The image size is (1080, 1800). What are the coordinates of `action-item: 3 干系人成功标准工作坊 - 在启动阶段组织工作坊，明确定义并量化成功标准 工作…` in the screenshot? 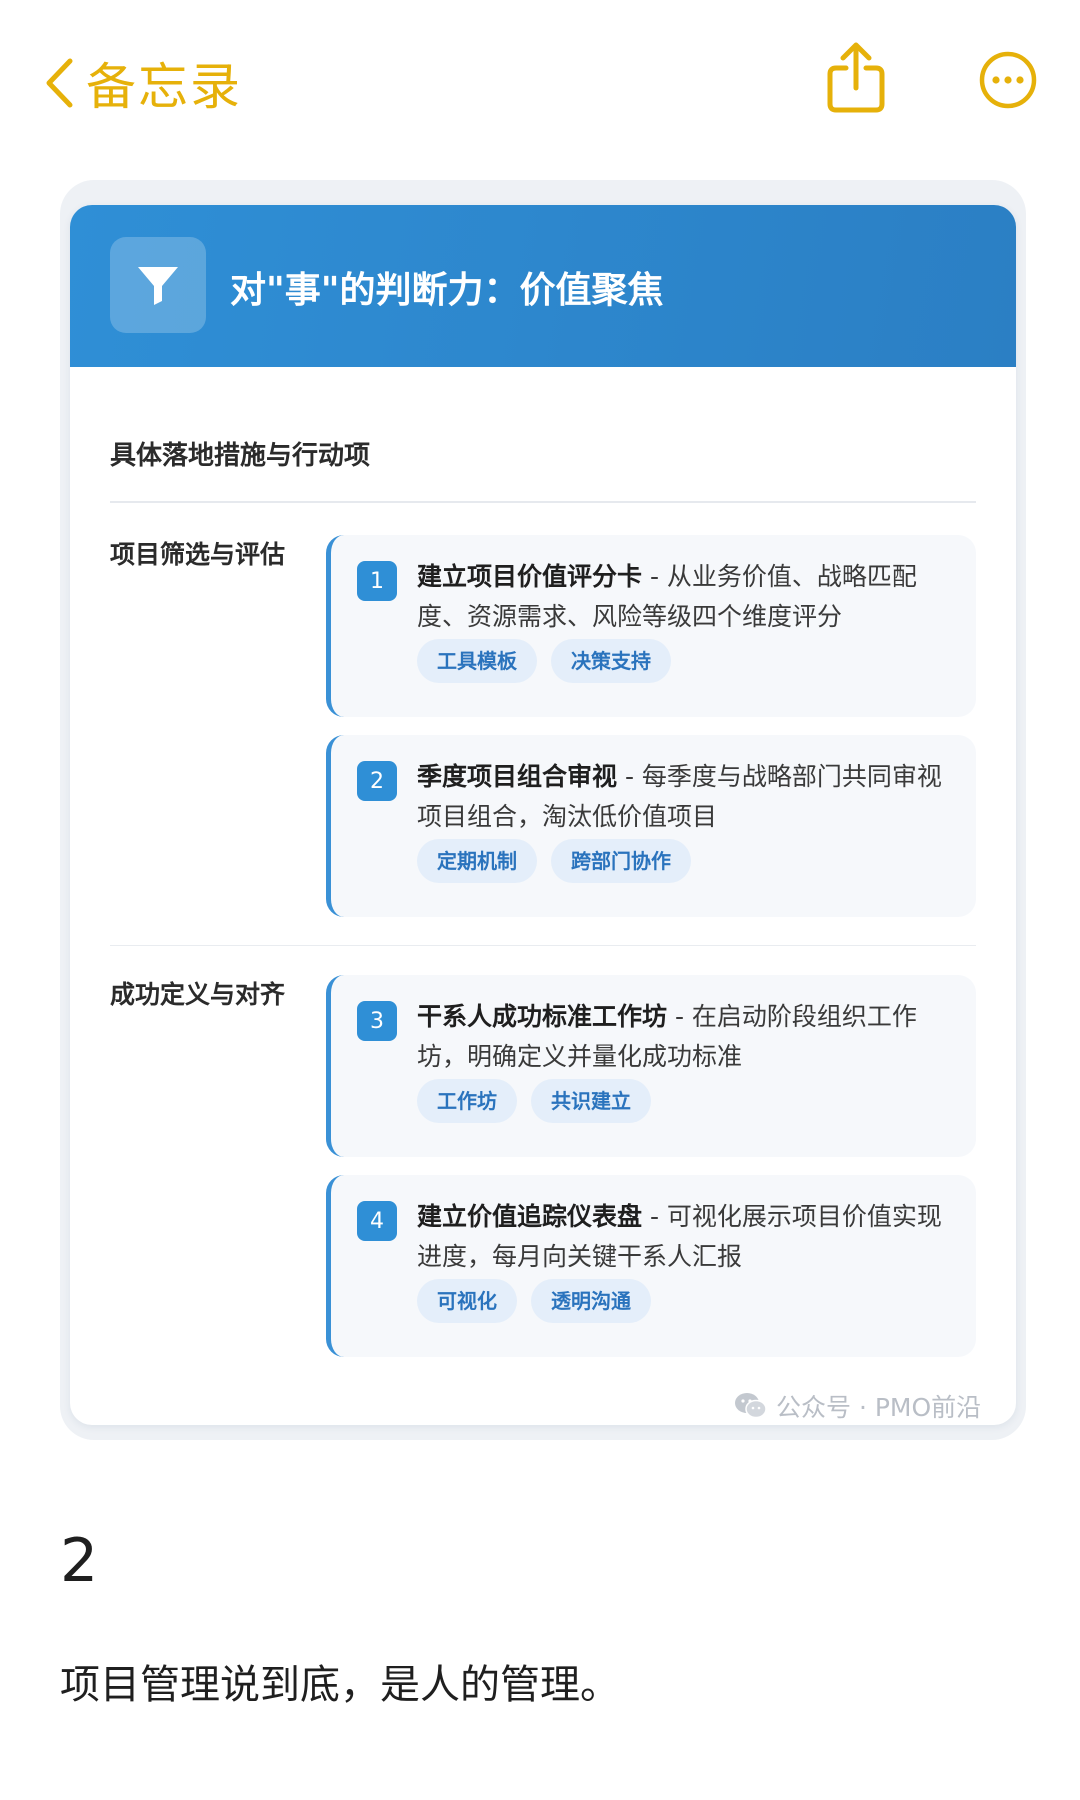 It's located at (651, 1066).